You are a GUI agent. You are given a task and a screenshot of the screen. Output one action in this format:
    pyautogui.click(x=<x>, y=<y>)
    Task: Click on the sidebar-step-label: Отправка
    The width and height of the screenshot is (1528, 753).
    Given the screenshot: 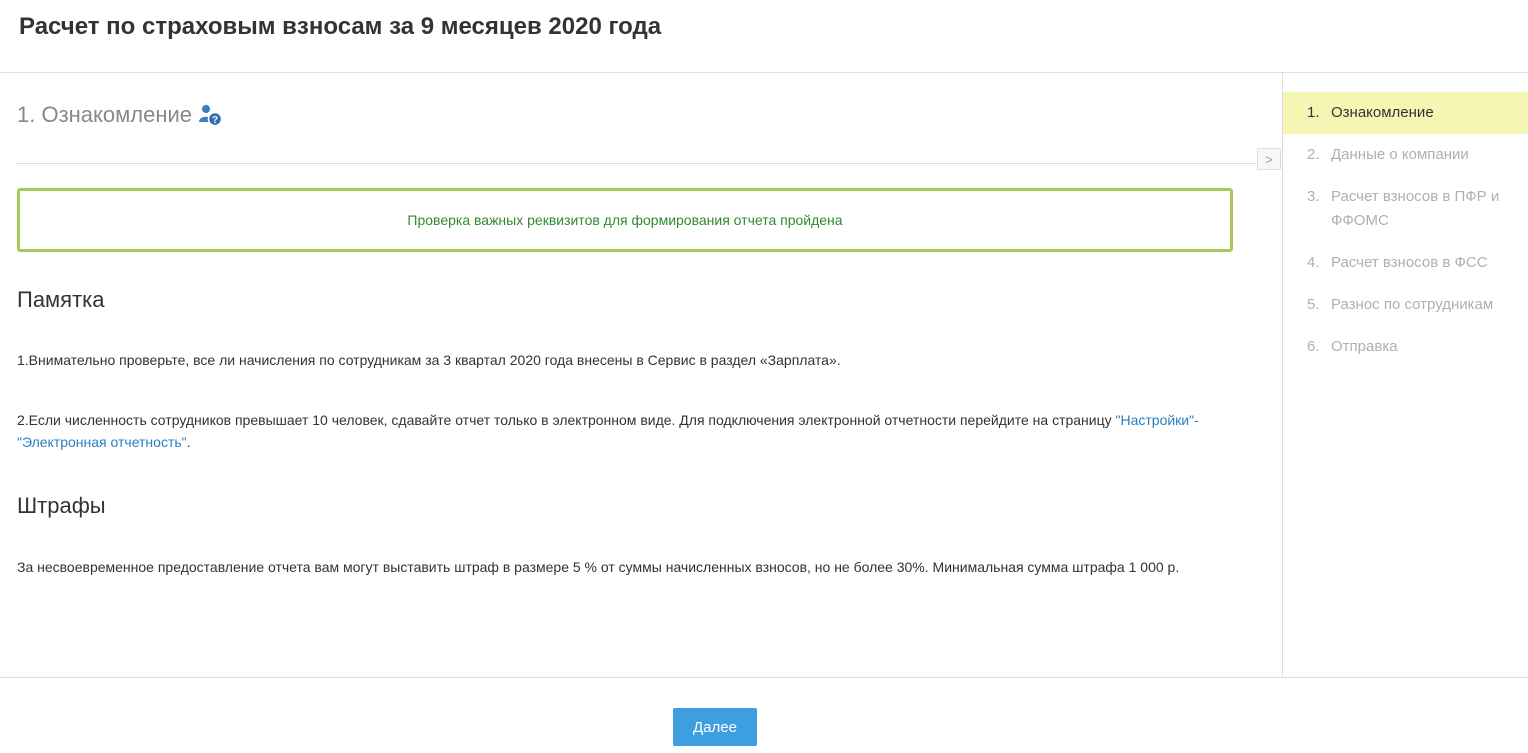 What is the action you would take?
    pyautogui.click(x=1364, y=346)
    